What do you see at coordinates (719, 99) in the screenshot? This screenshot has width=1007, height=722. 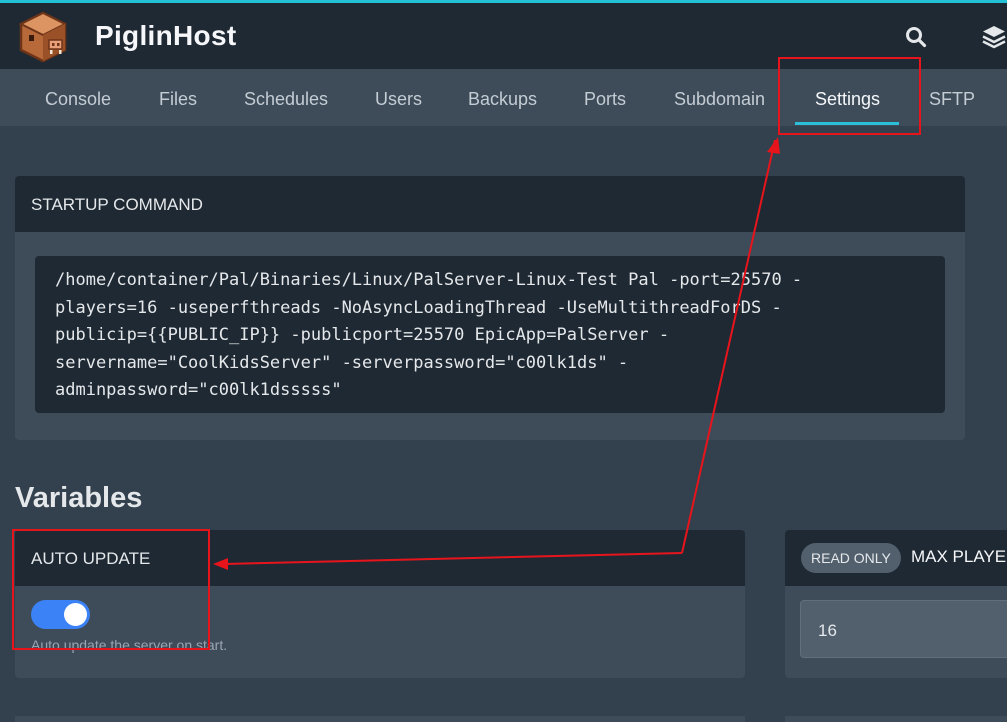 I see `tab-subdomain: Subdomain` at bounding box center [719, 99].